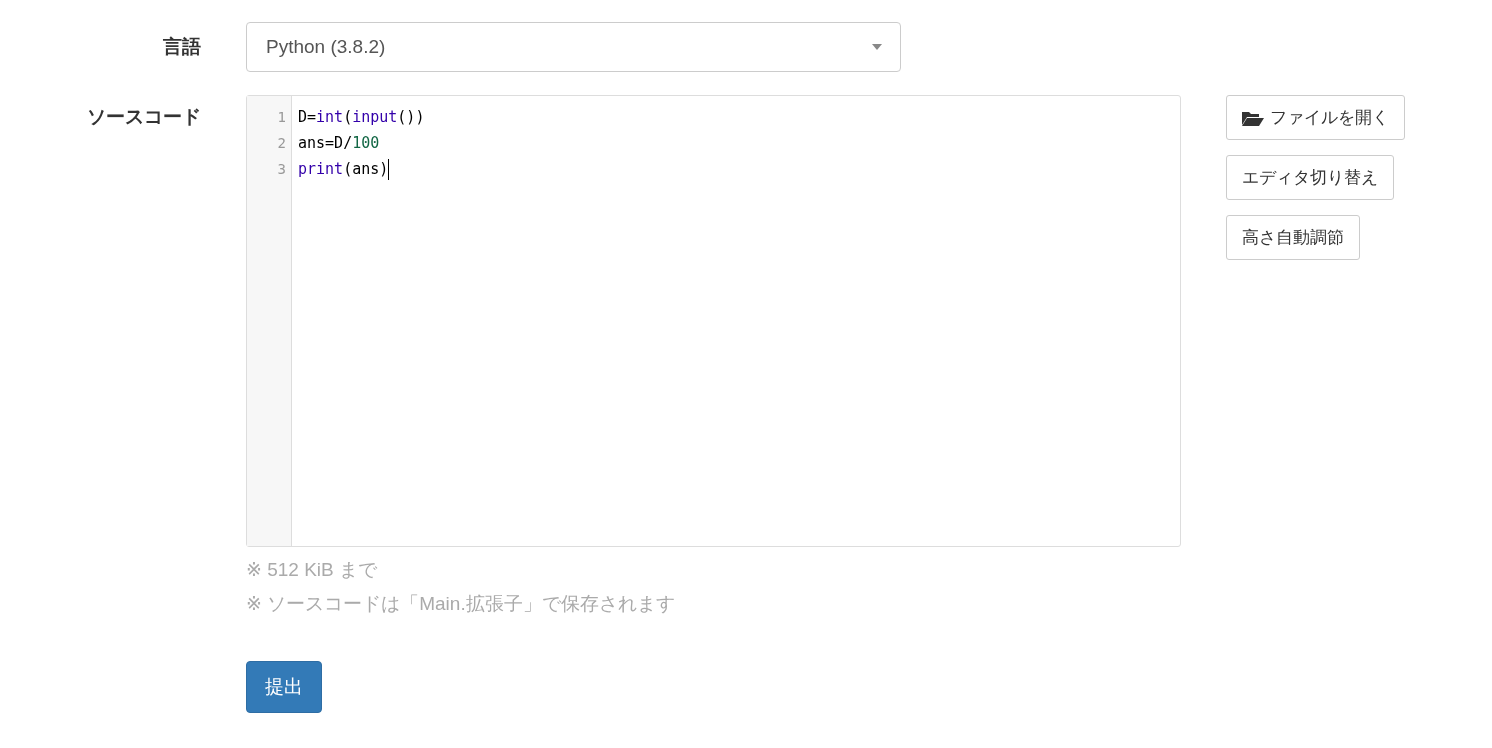 This screenshot has width=1492, height=748. What do you see at coordinates (1293, 237) in the screenshot?
I see `editor-button: 高さ自動調節` at bounding box center [1293, 237].